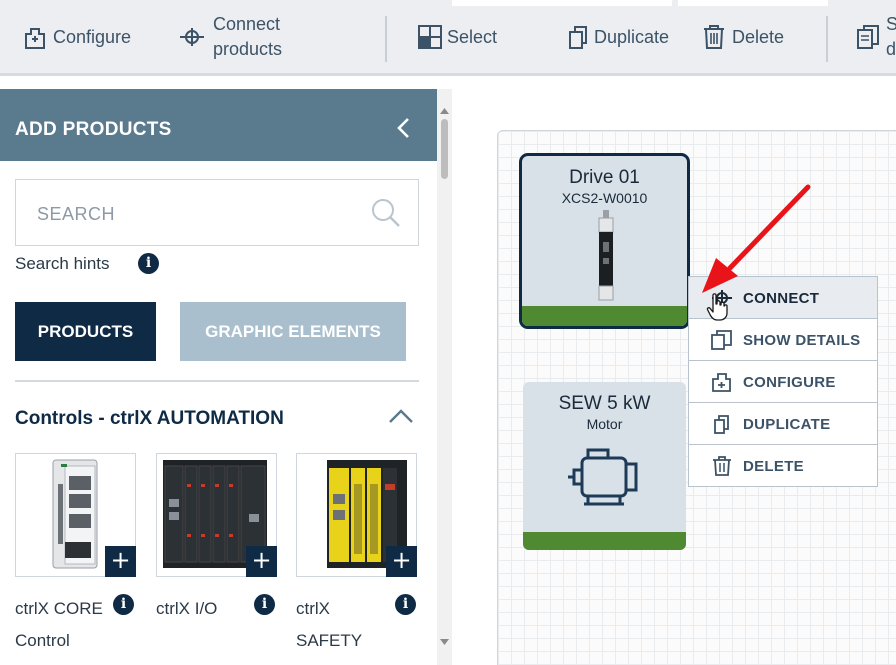 This screenshot has height=665, width=896. What do you see at coordinates (247, 24) in the screenshot?
I see `connect-label-line1: Connect` at bounding box center [247, 24].